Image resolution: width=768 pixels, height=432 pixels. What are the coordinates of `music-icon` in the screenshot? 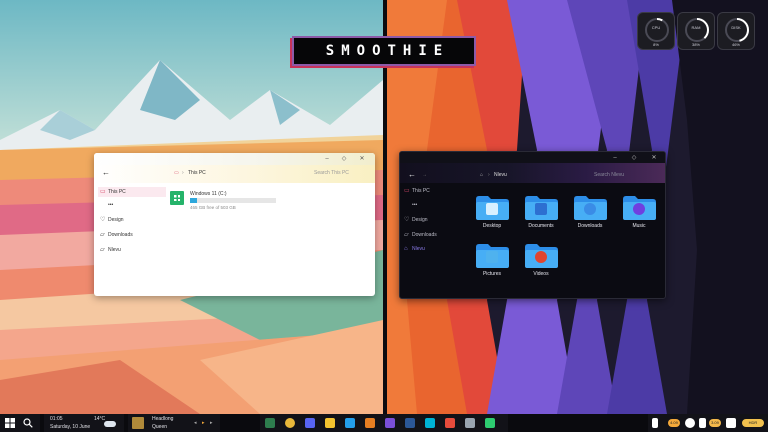 It's located at (639, 209).